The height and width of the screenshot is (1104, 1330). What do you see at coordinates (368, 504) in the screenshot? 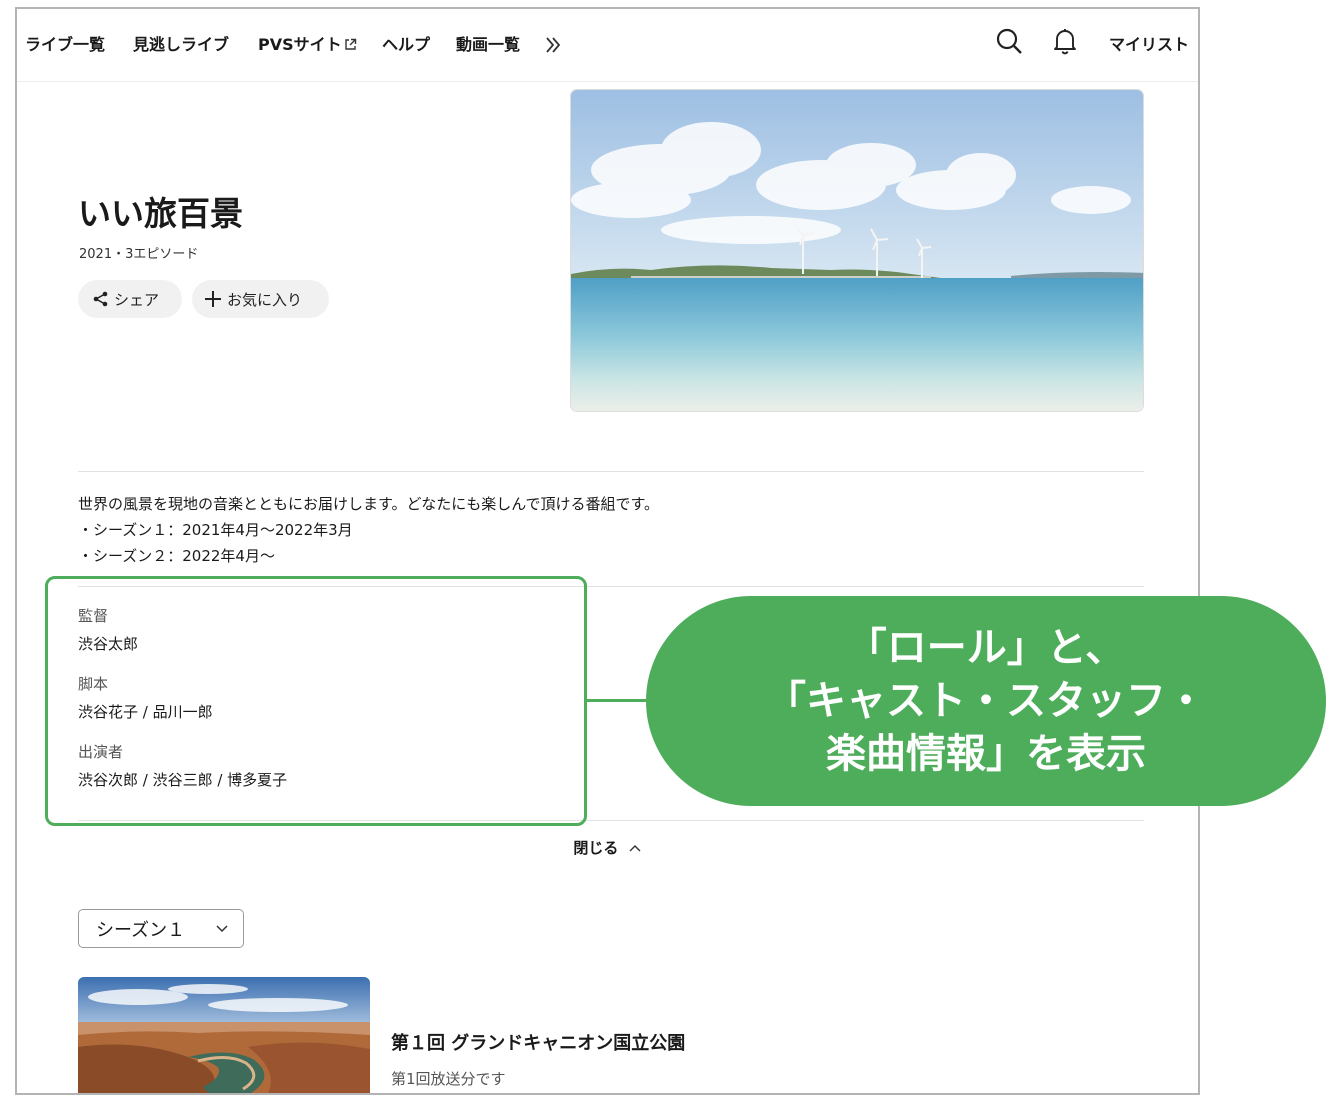
I see `description-line: 世界の風景を現地の音楽とともにお届けします。どなたにも楽しんで頂ける番組です。` at bounding box center [368, 504].